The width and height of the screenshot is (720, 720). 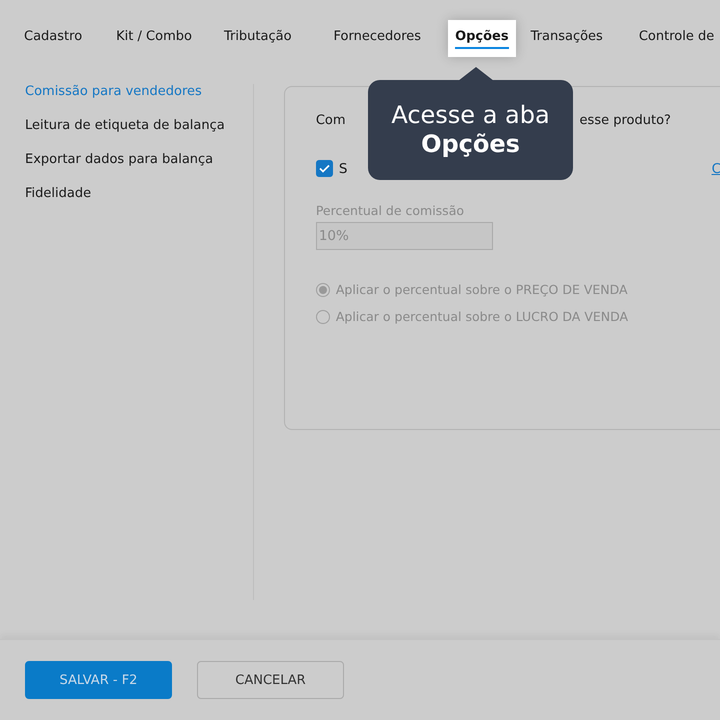 I want to click on checkbox, so click(x=324, y=168).